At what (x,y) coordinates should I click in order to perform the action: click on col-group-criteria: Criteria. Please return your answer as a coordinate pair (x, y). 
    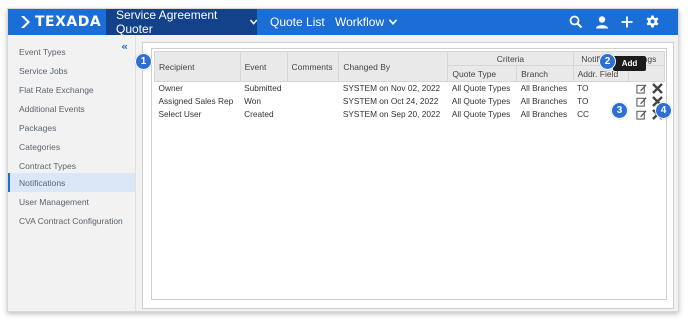
    Looking at the image, I should click on (510, 58).